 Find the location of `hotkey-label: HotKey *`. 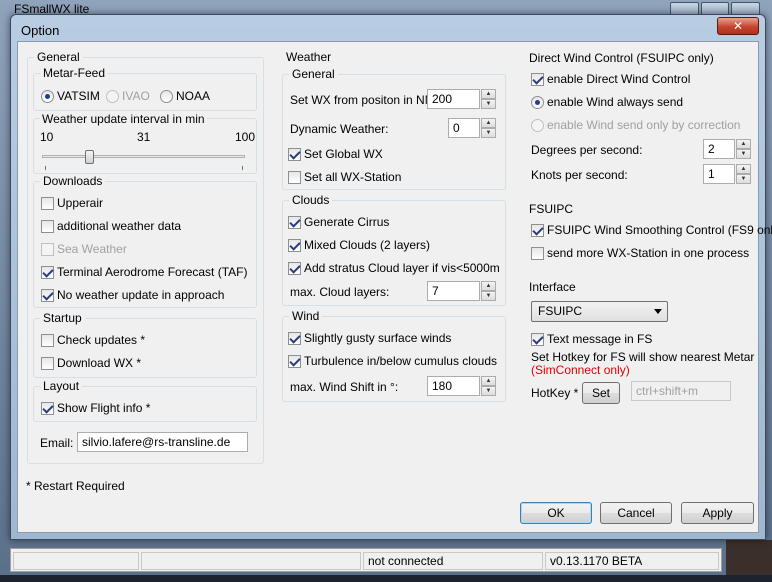

hotkey-label: HotKey * is located at coordinates (555, 393).